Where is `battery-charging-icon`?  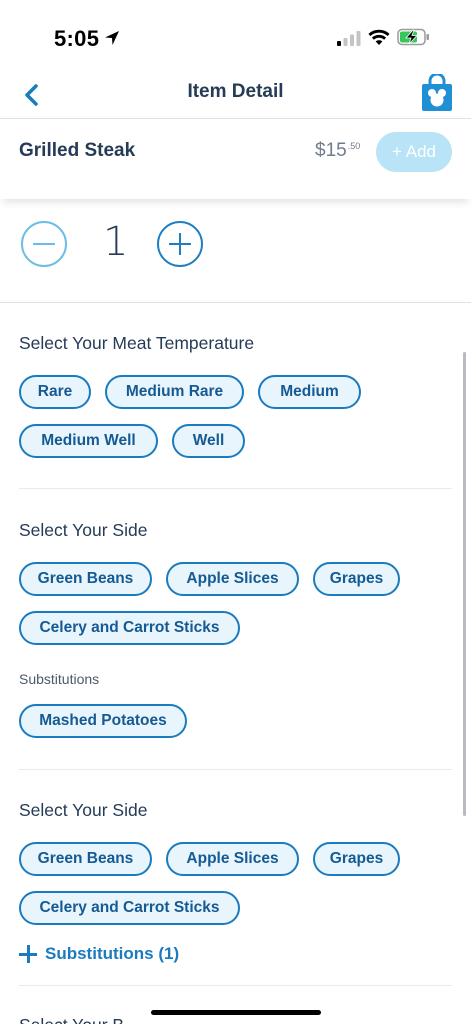
battery-charging-icon is located at coordinates (413, 37).